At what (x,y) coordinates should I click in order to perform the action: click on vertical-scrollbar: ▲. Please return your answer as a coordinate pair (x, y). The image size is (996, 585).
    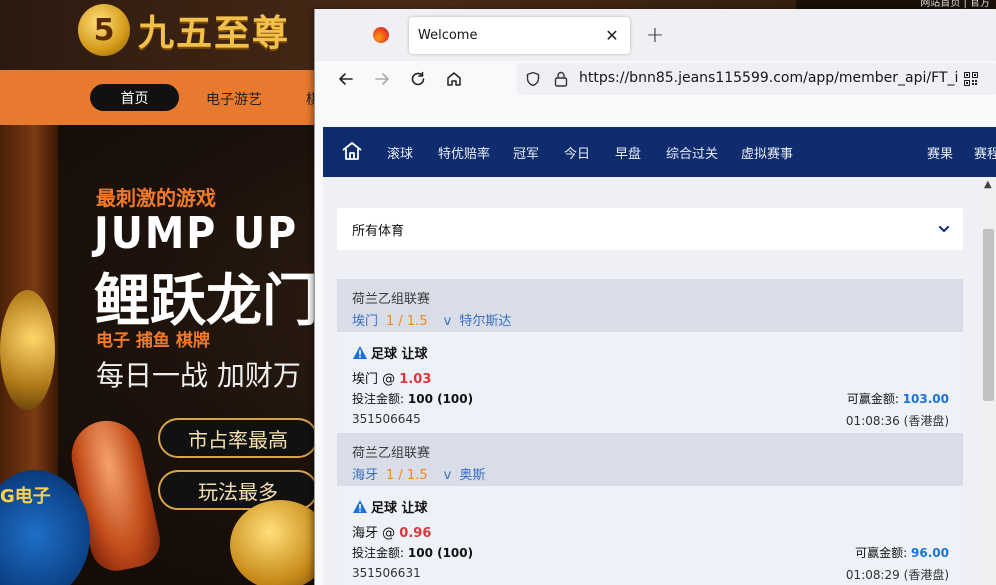
    Looking at the image, I should click on (988, 381).